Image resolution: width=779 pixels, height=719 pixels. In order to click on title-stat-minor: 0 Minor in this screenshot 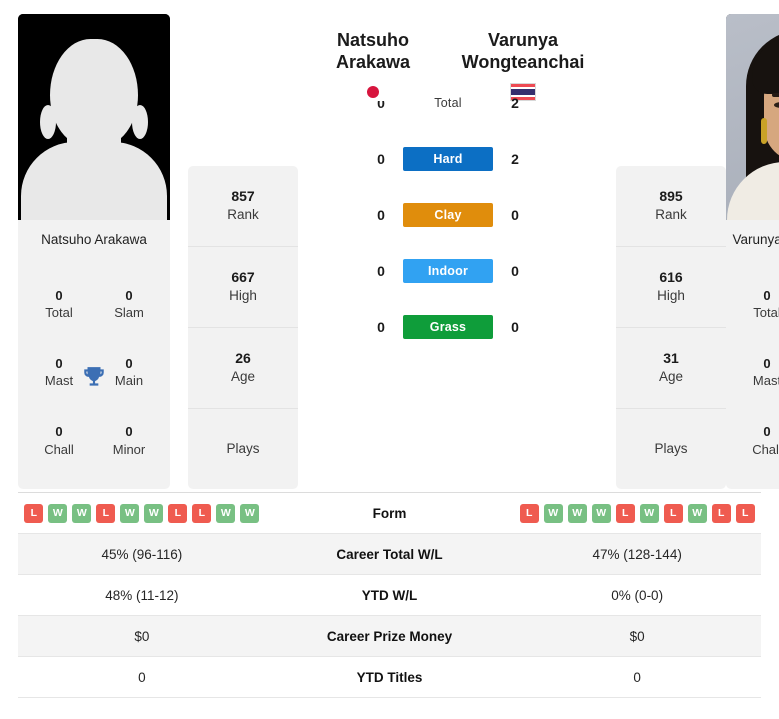, I will do `click(129, 441)`.